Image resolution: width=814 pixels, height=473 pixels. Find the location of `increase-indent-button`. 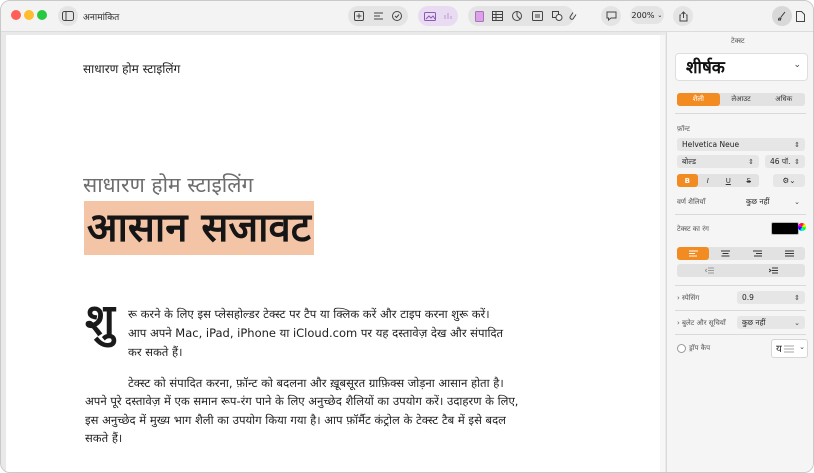

increase-indent-button is located at coordinates (773, 270).